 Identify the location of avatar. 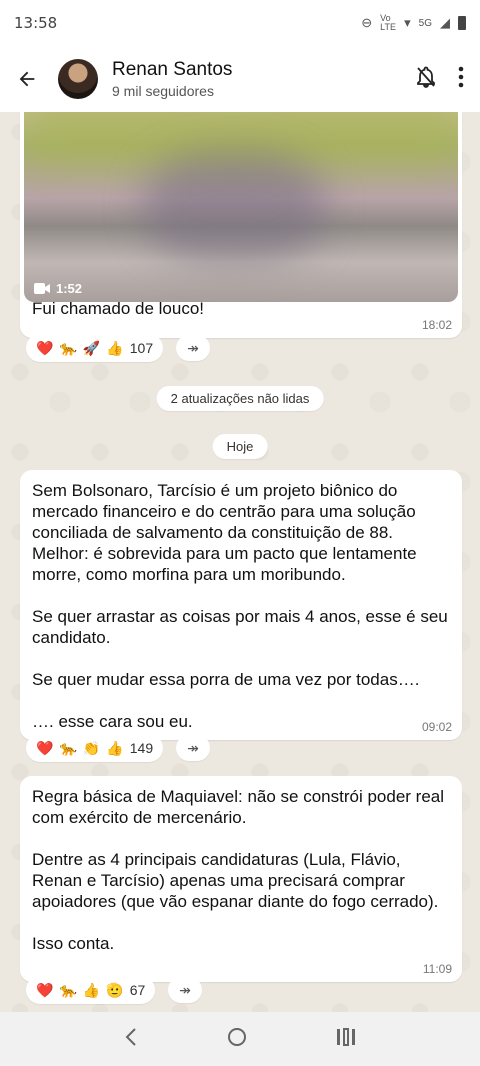
(78, 79).